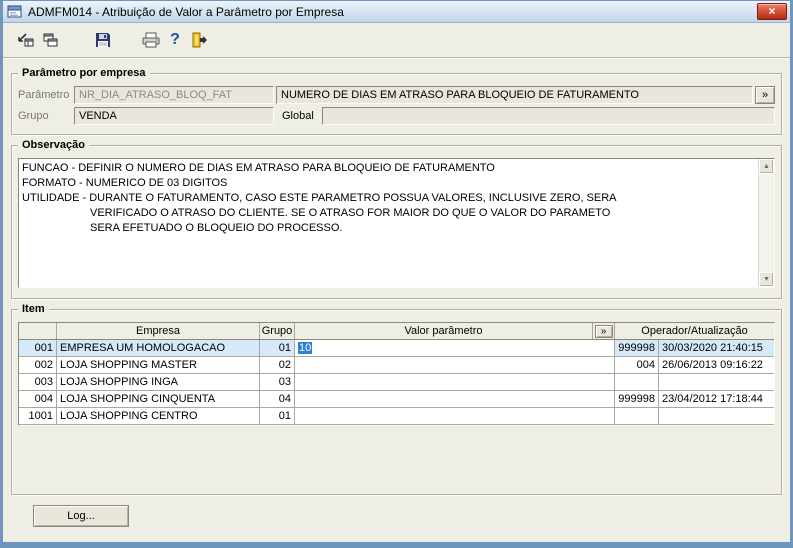 Image resolution: width=793 pixels, height=548 pixels. Describe the element at coordinates (298, 116) in the screenshot. I see `global-label: Global` at that location.